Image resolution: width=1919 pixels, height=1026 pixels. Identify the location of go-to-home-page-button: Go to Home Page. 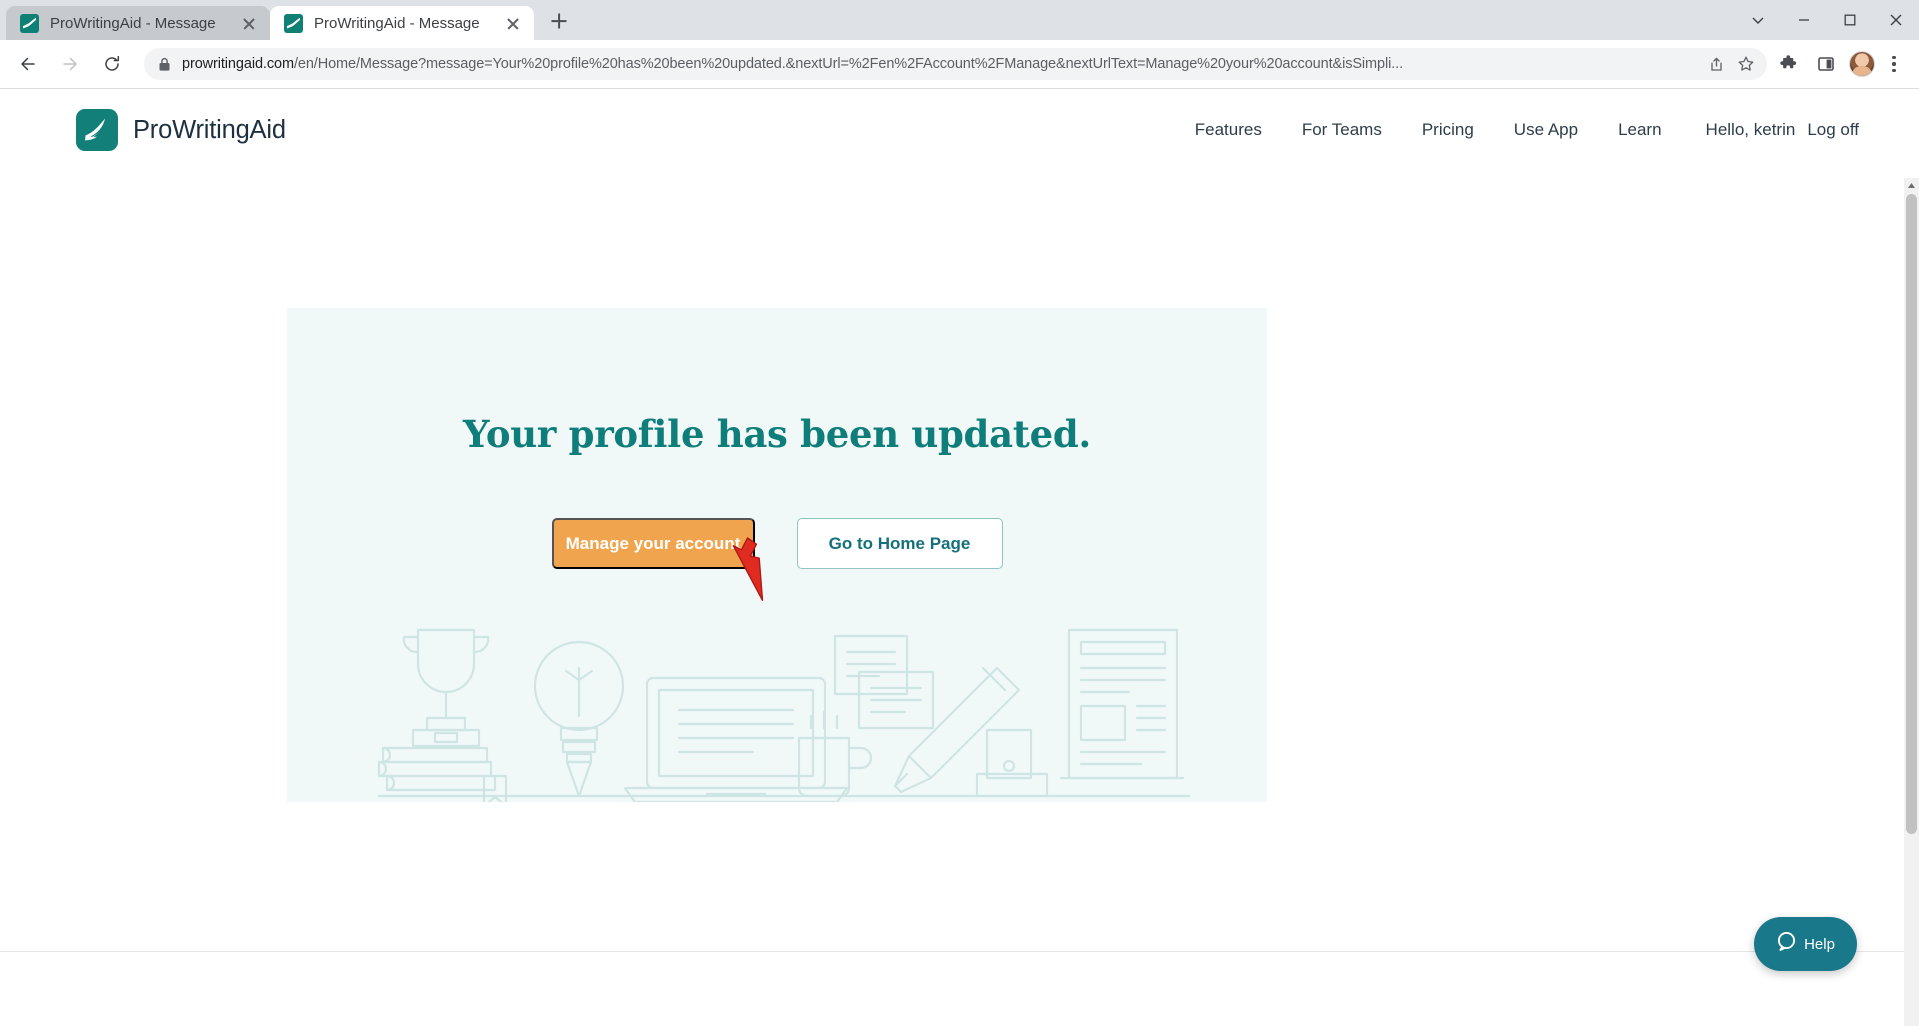
(899, 543).